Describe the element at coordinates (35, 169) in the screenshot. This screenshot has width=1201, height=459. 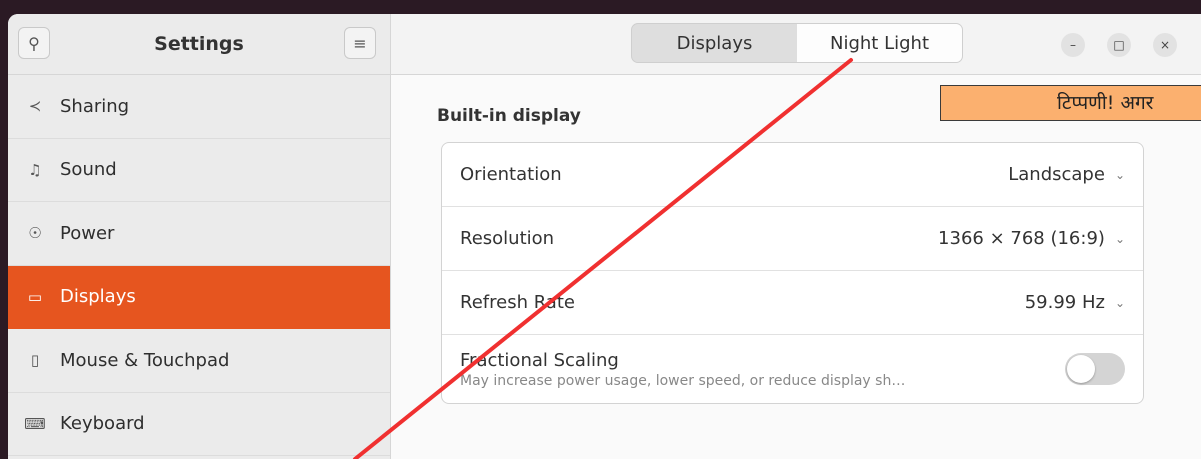
I see `music-note-icon: ♫` at that location.